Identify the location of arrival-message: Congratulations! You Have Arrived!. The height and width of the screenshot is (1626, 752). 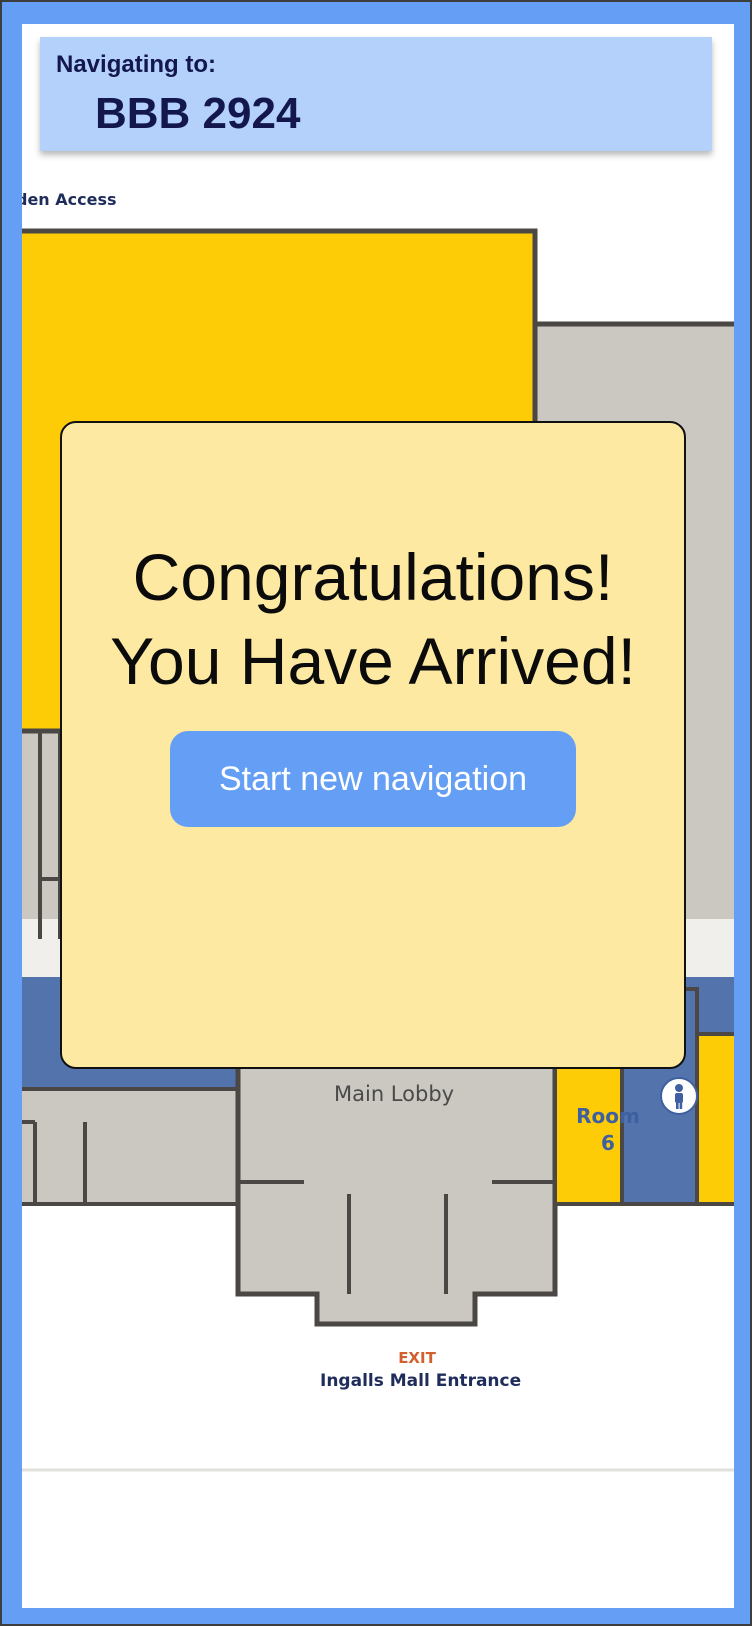
(373, 619).